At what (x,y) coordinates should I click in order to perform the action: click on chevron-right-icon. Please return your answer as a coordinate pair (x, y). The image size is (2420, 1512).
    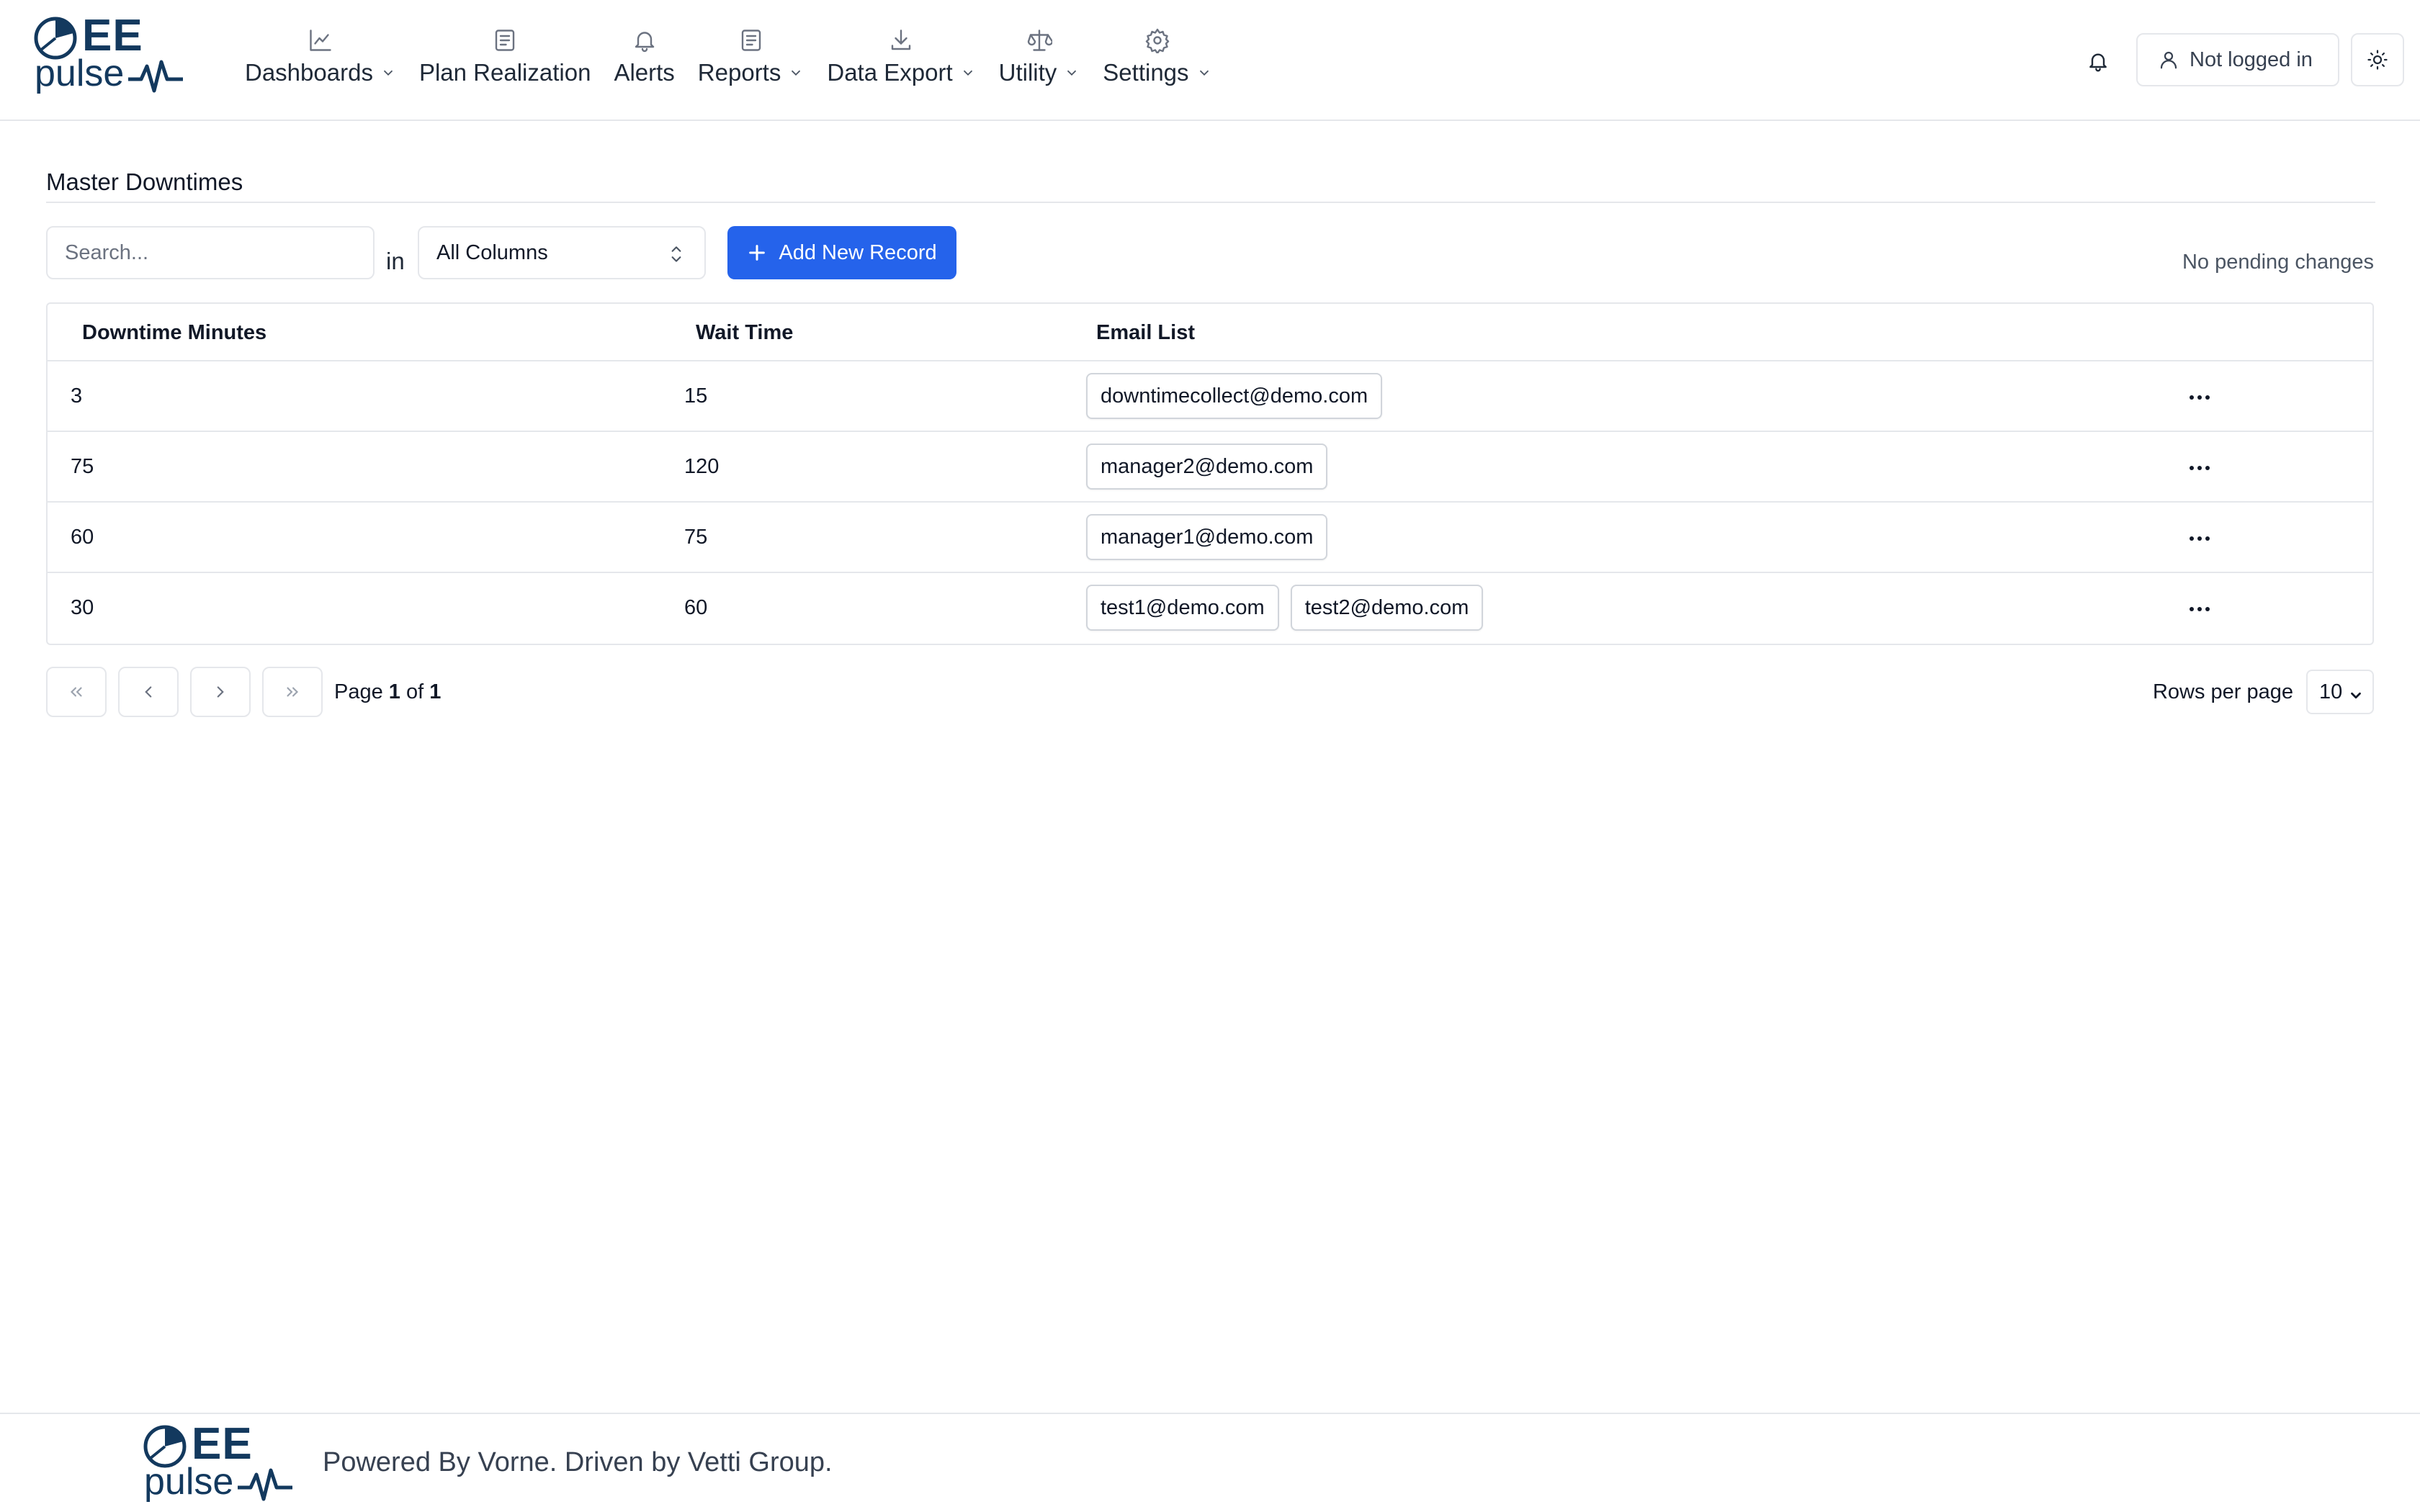
    Looking at the image, I should click on (220, 692).